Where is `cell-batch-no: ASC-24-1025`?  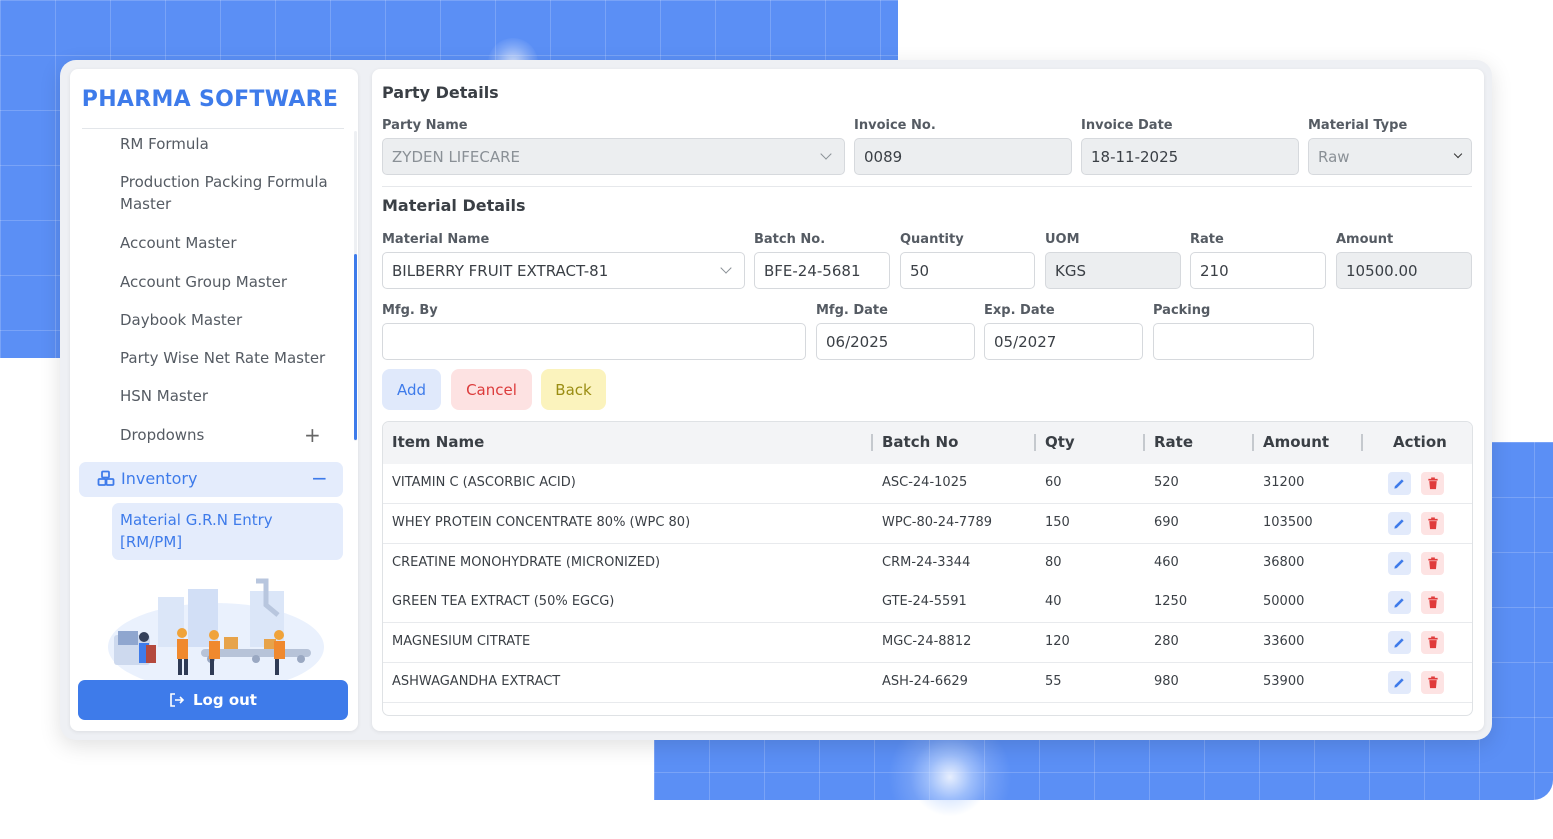
cell-batch-no: ASC-24-1025 is located at coordinates (925, 482).